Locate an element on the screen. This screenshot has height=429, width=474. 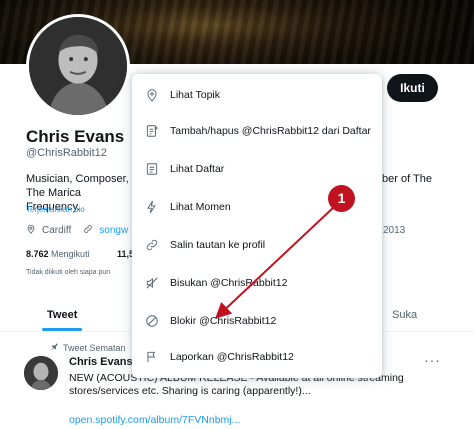
profile-avatar is located at coordinates (78, 66).